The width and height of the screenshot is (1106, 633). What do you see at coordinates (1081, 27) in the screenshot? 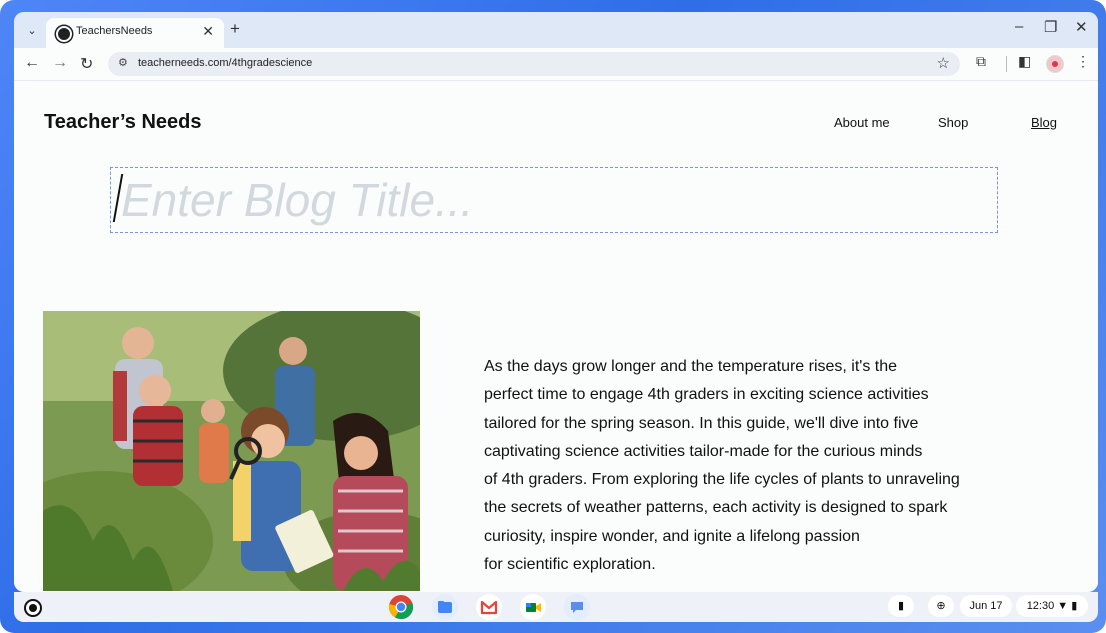
I see `close-window-icon: ✕` at bounding box center [1081, 27].